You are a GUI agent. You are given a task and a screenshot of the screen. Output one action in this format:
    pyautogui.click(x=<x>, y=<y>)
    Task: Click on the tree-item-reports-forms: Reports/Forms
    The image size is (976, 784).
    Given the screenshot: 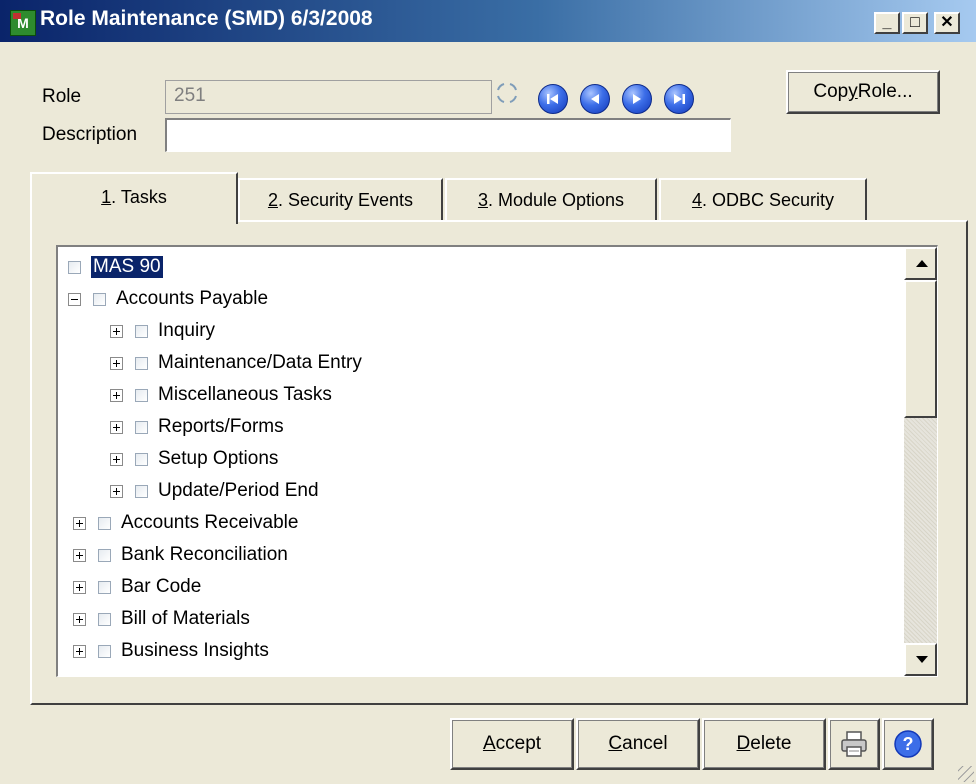 What is the action you would take?
    pyautogui.click(x=197, y=427)
    